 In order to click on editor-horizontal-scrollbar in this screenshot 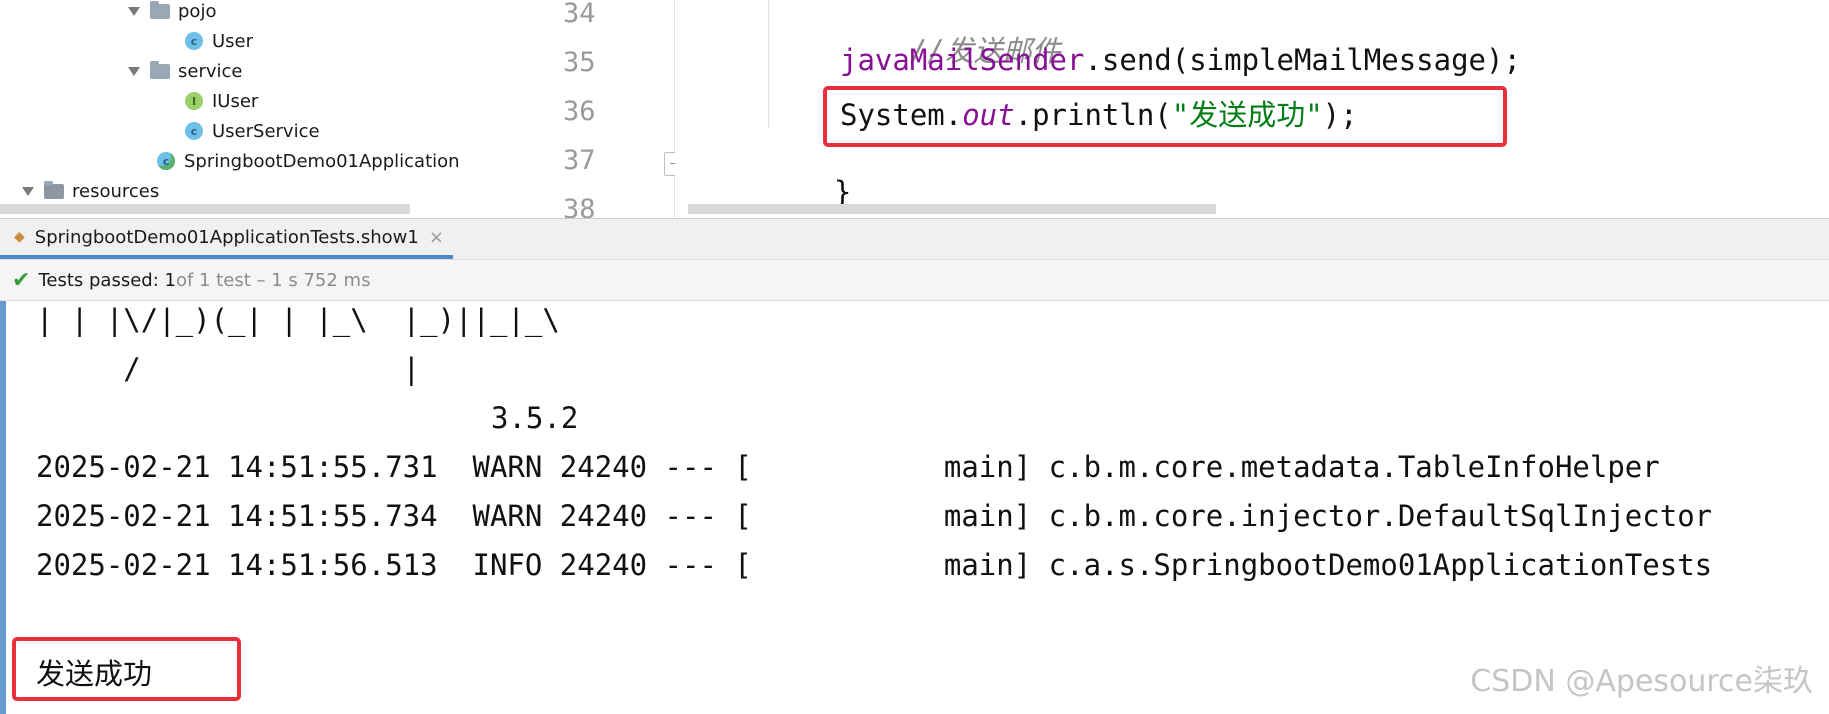, I will do `click(952, 209)`.